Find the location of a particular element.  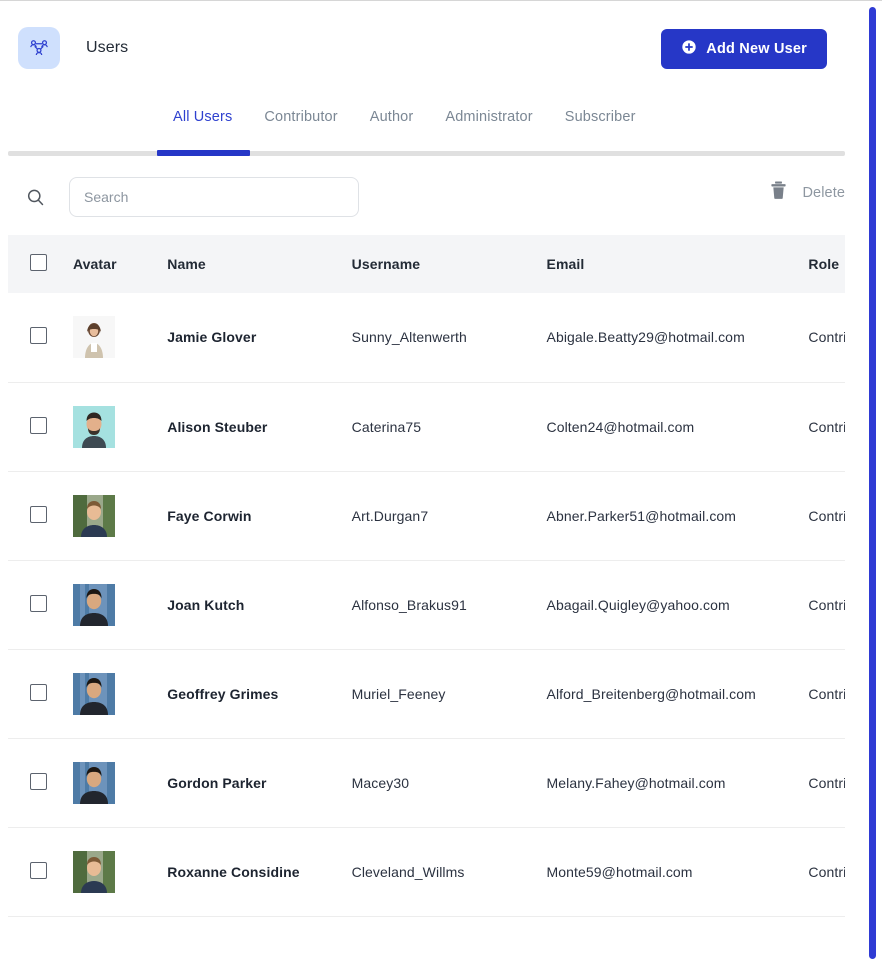

tab-administrator-label: Administrator is located at coordinates (489, 117).